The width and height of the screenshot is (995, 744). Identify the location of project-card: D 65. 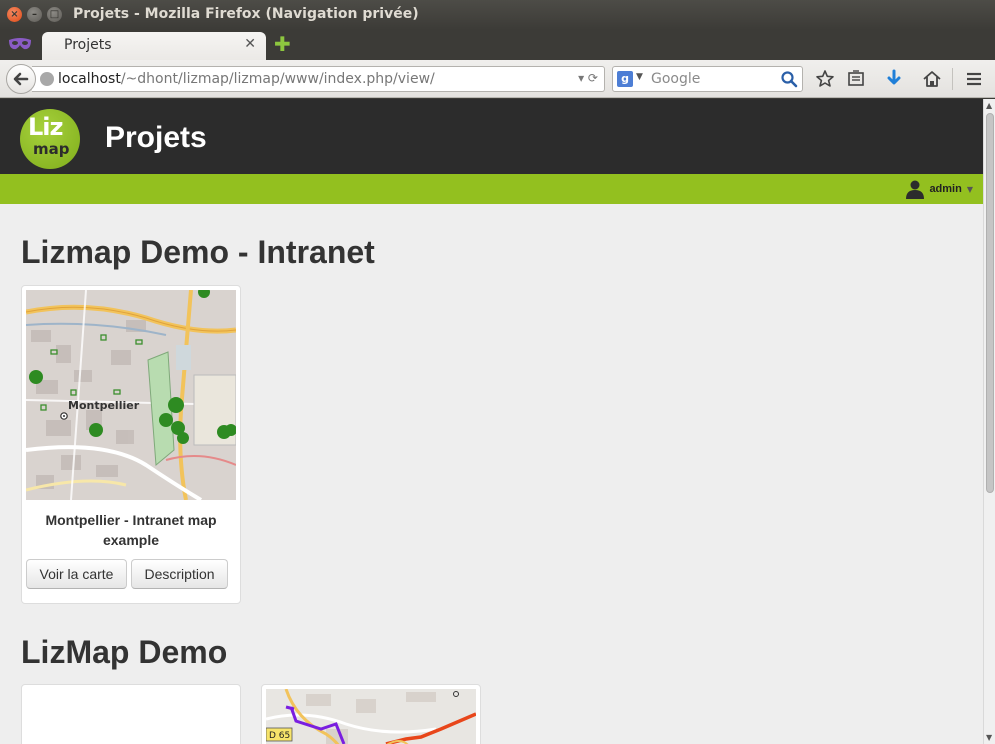
(371, 714).